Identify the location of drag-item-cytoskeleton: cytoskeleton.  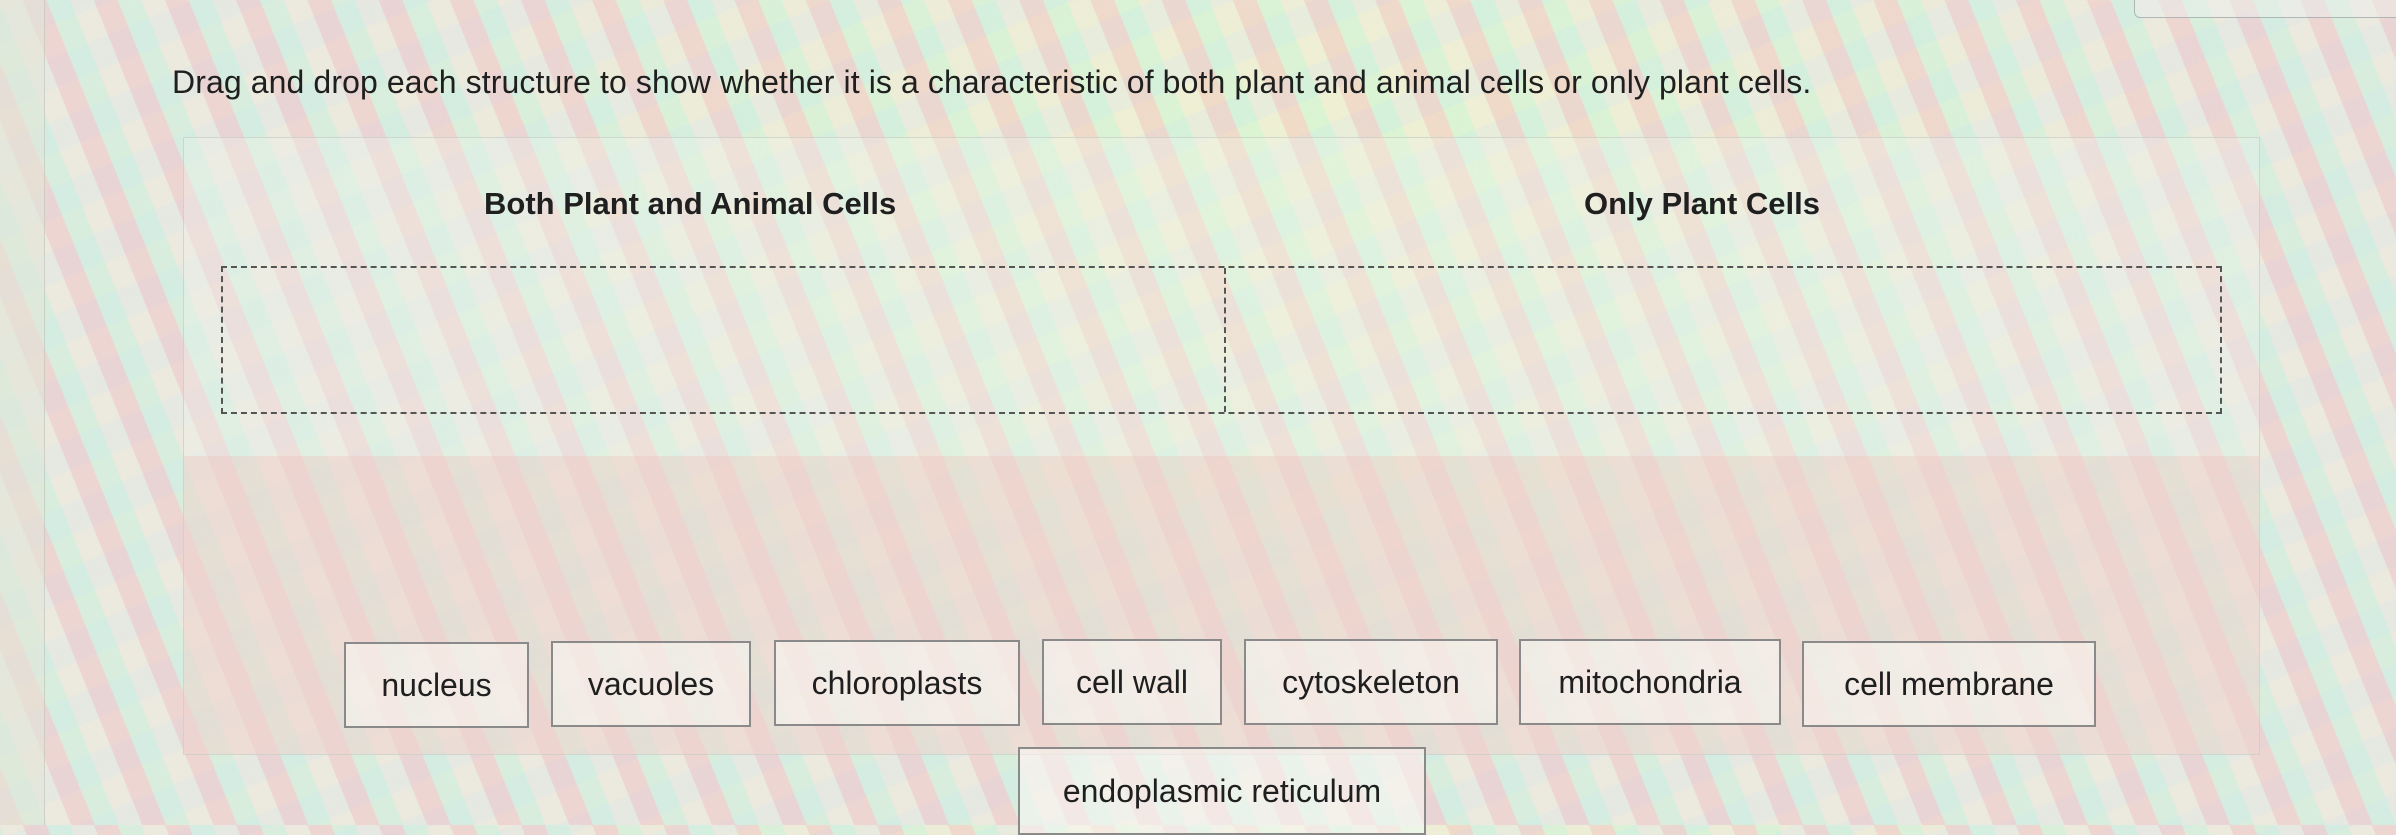
(1371, 682).